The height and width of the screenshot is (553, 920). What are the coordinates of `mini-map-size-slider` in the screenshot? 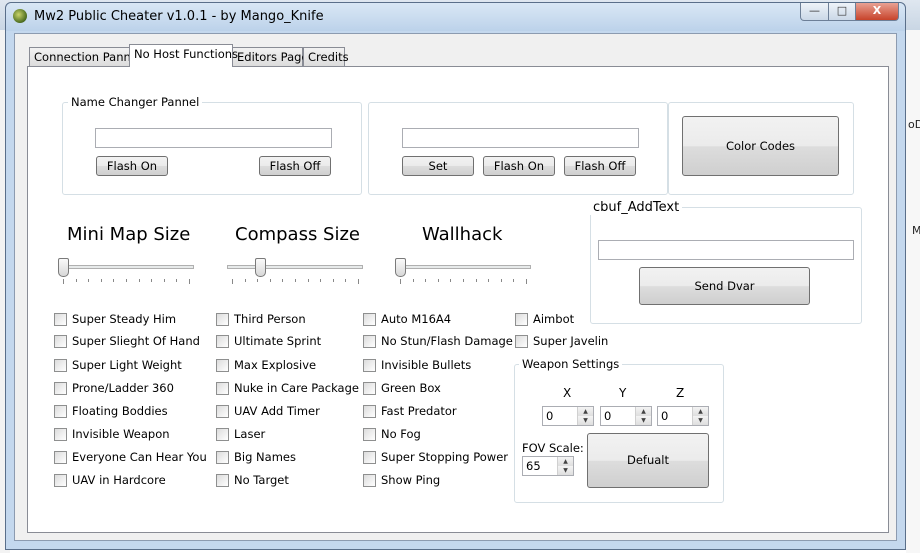 It's located at (126, 271).